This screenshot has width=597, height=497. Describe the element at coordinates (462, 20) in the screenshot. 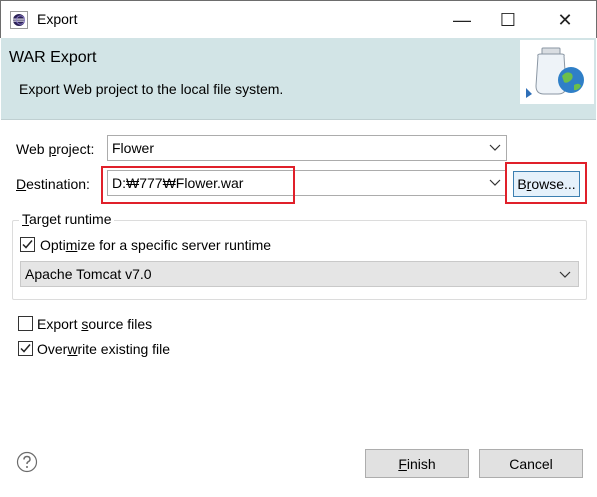

I see `minimize-button: —` at that location.